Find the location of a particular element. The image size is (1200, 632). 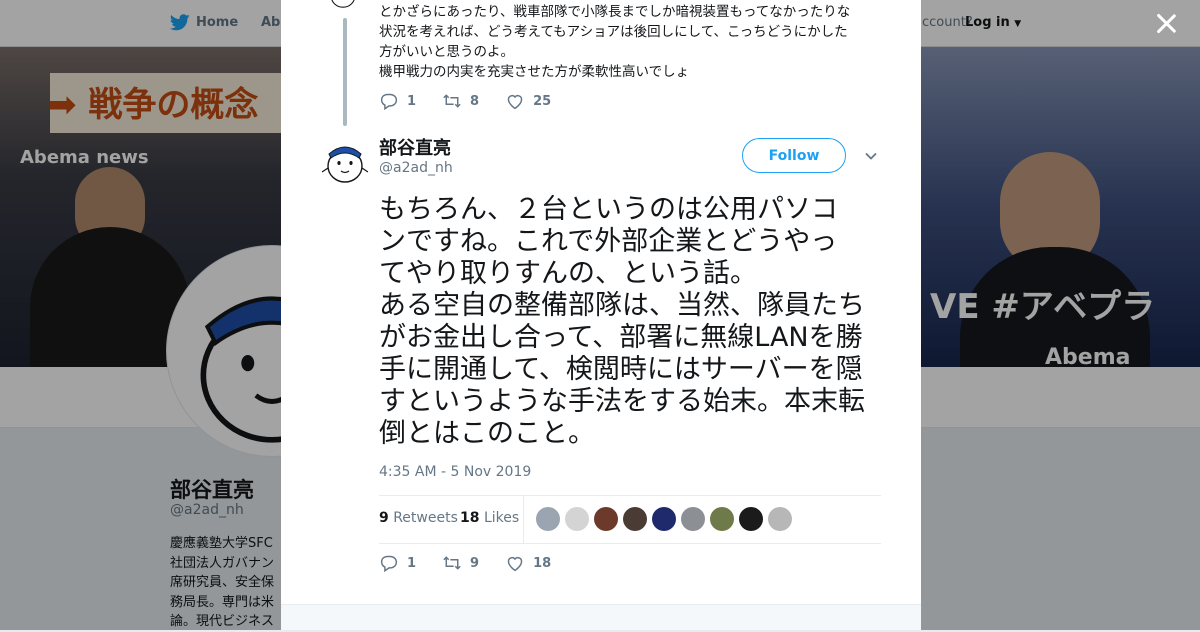

previous-tweet-line: とかざらにあったり、戦車部隊で小隊長までしか暗視装置もってなかったりな is located at coordinates (615, 12).